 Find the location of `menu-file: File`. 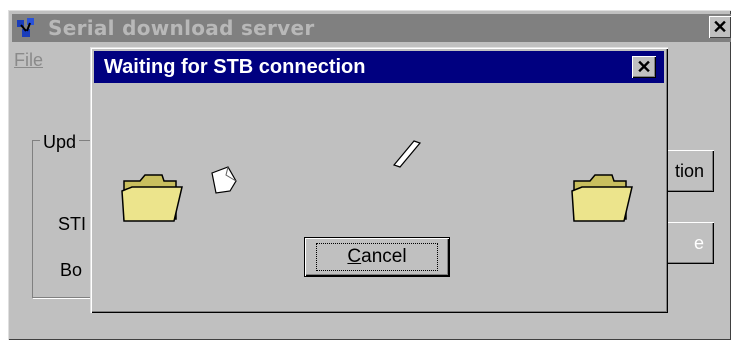

menu-file: File is located at coordinates (28, 60).